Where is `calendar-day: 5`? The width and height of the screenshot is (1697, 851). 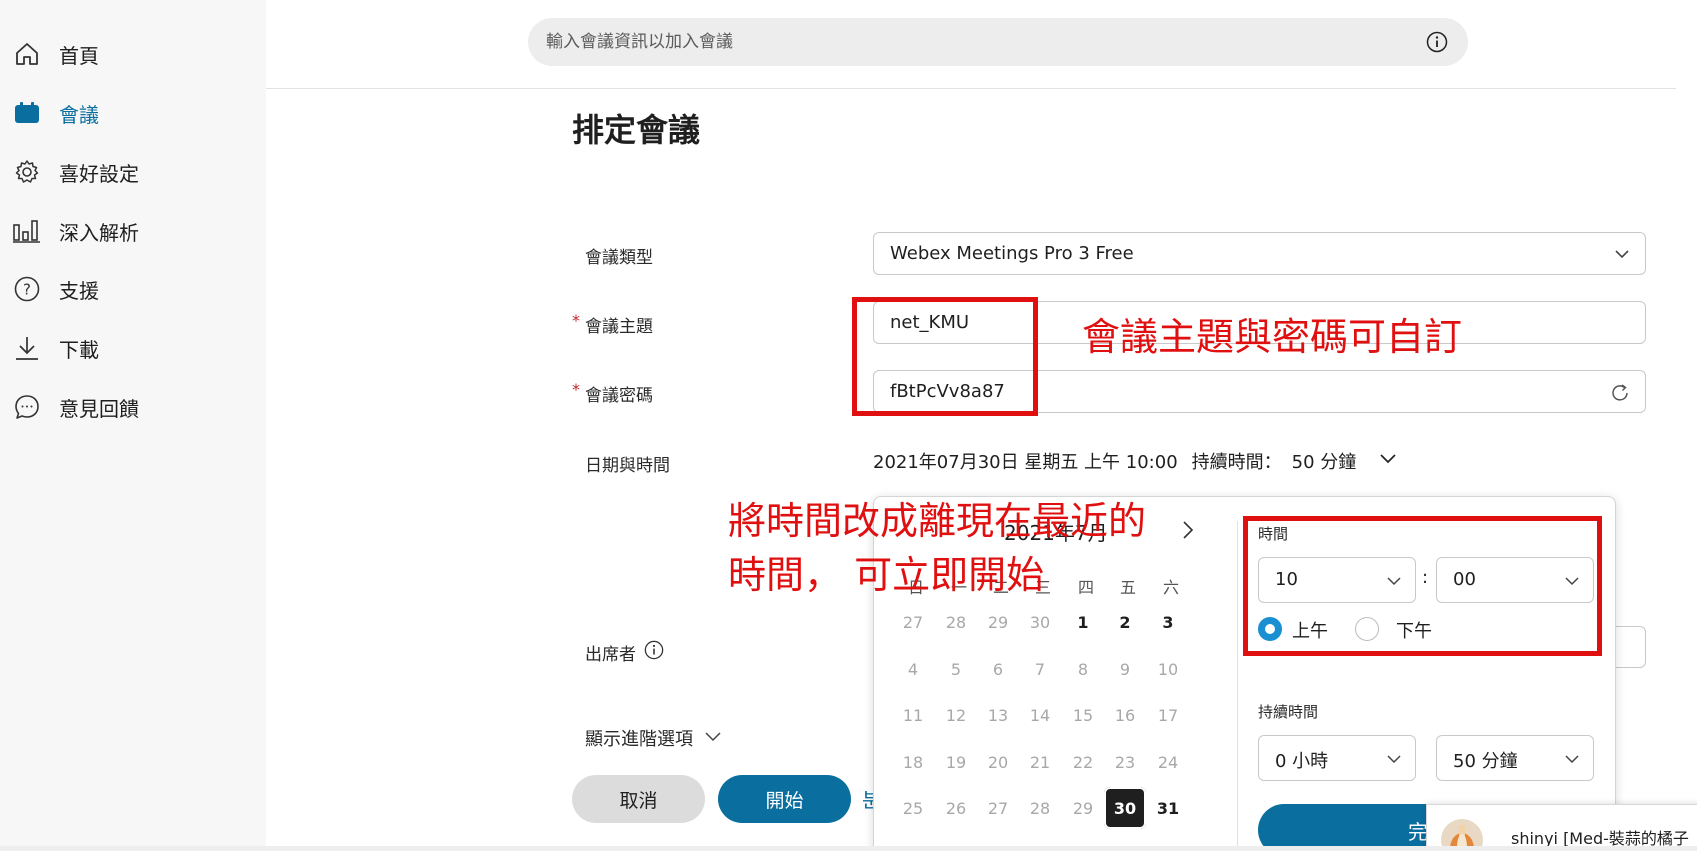 calendar-day: 5 is located at coordinates (956, 669).